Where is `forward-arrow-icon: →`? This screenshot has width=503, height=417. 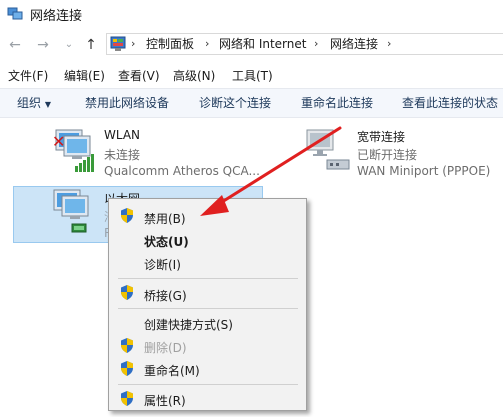 forward-arrow-icon: → is located at coordinates (43, 45).